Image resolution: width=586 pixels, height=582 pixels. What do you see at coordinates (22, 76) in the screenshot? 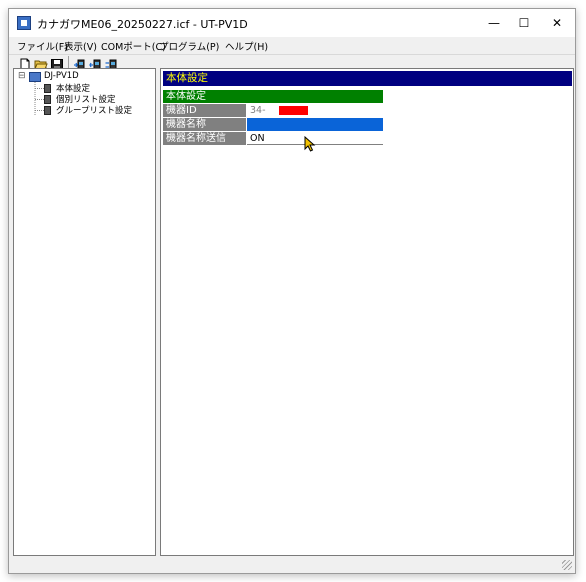
I see `tree-collapse-toggle: ⊟` at bounding box center [22, 76].